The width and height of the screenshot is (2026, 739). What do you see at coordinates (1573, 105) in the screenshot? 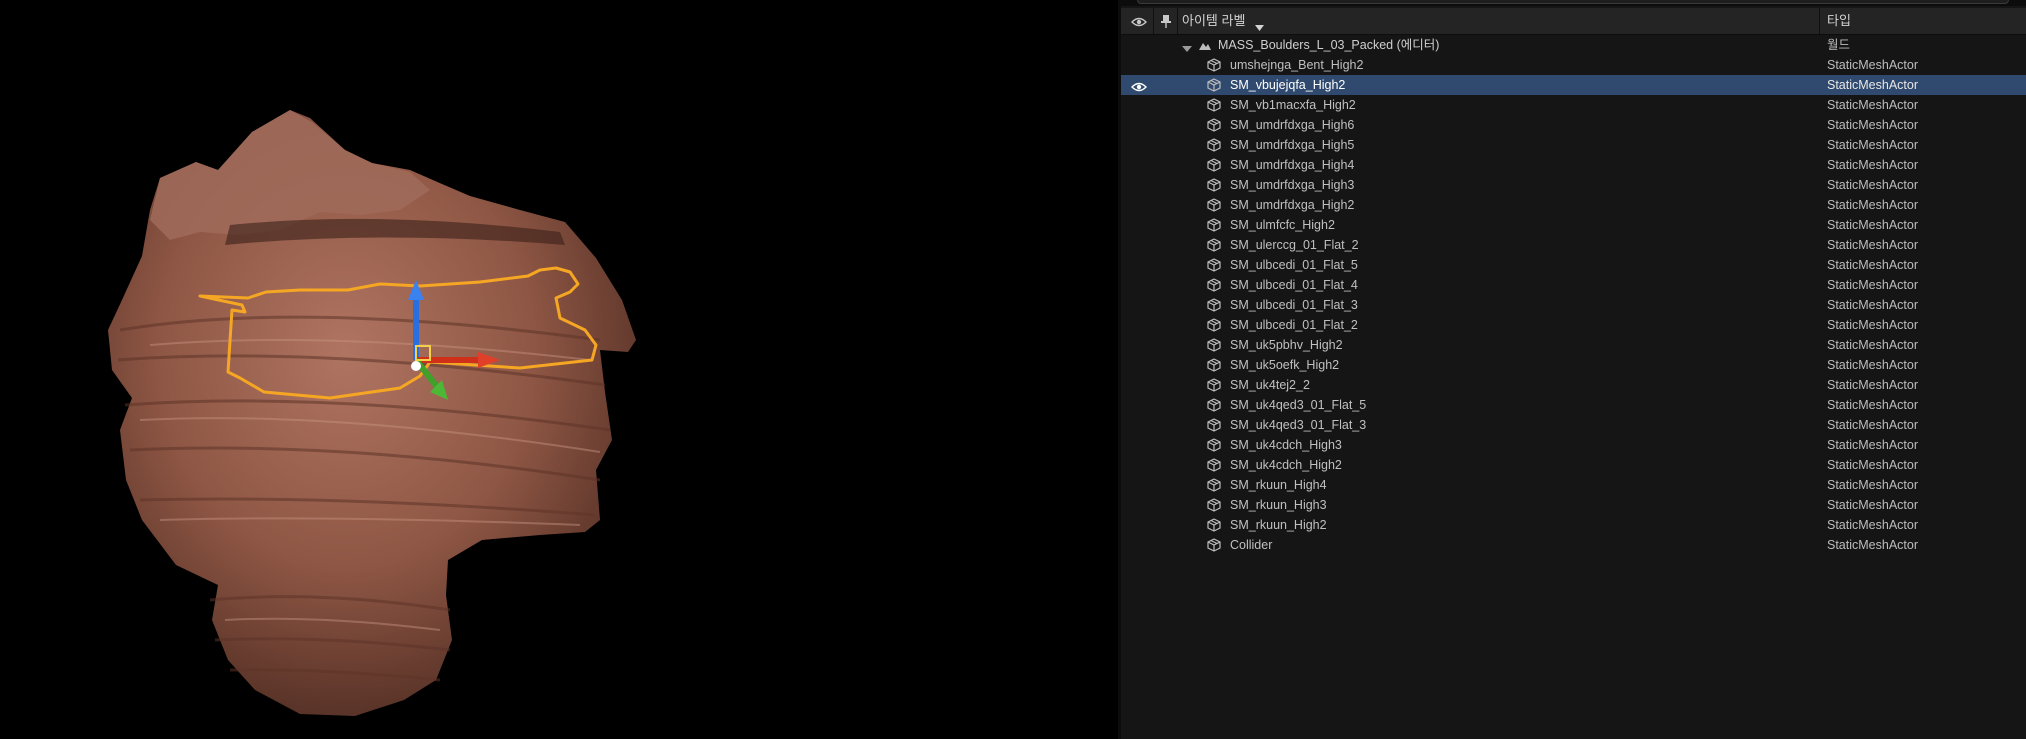
I see `tree-row-actor: SM_vb1macxfa_High2 StaticMeshActor` at bounding box center [1573, 105].